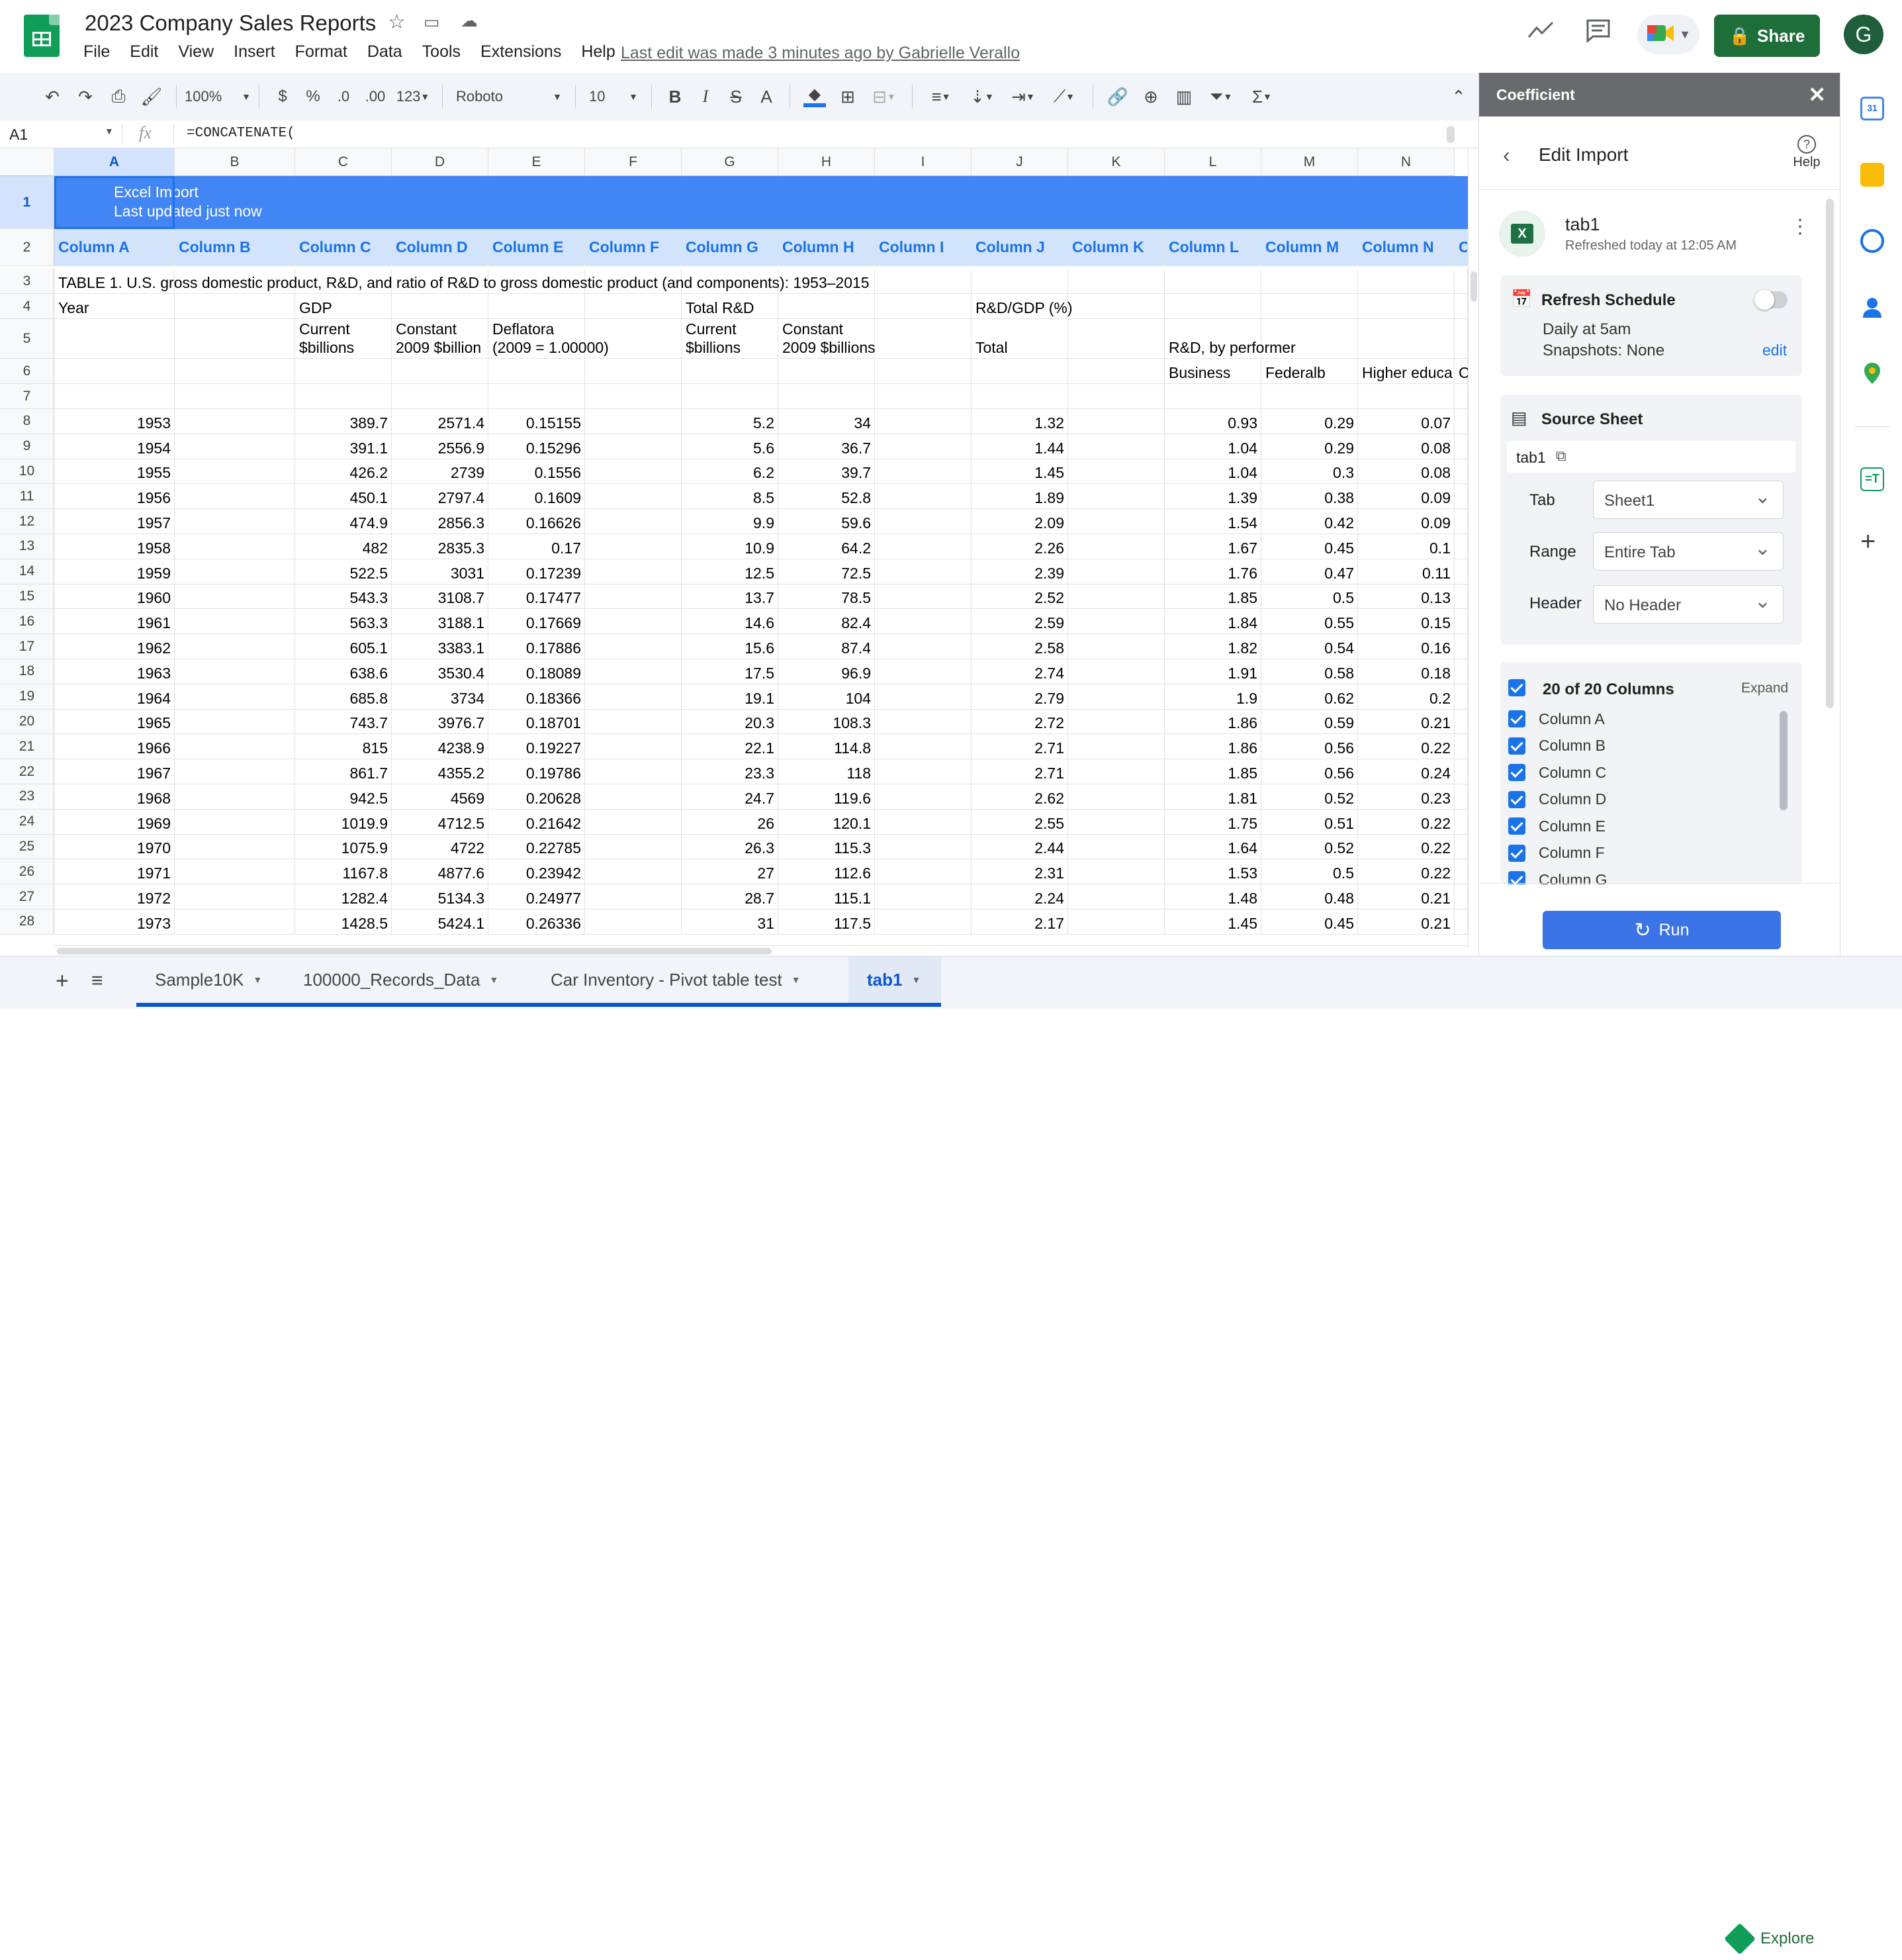 This screenshot has width=1902, height=1960. Describe the element at coordinates (826, 446) in the screenshot. I see `data-cell: 36.7` at that location.